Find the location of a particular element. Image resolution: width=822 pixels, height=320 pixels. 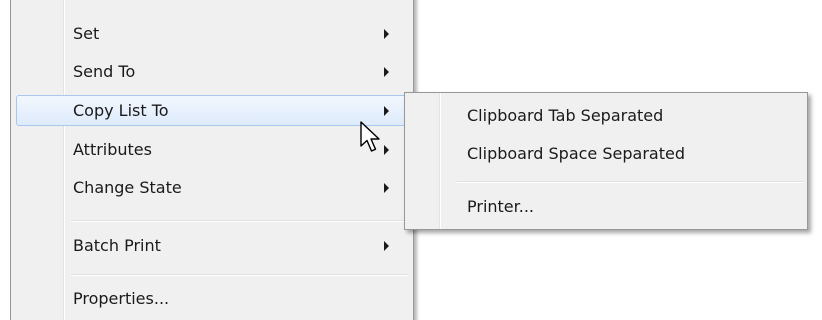

menu-item-copy-list-to: Copy List To is located at coordinates (212, 110).